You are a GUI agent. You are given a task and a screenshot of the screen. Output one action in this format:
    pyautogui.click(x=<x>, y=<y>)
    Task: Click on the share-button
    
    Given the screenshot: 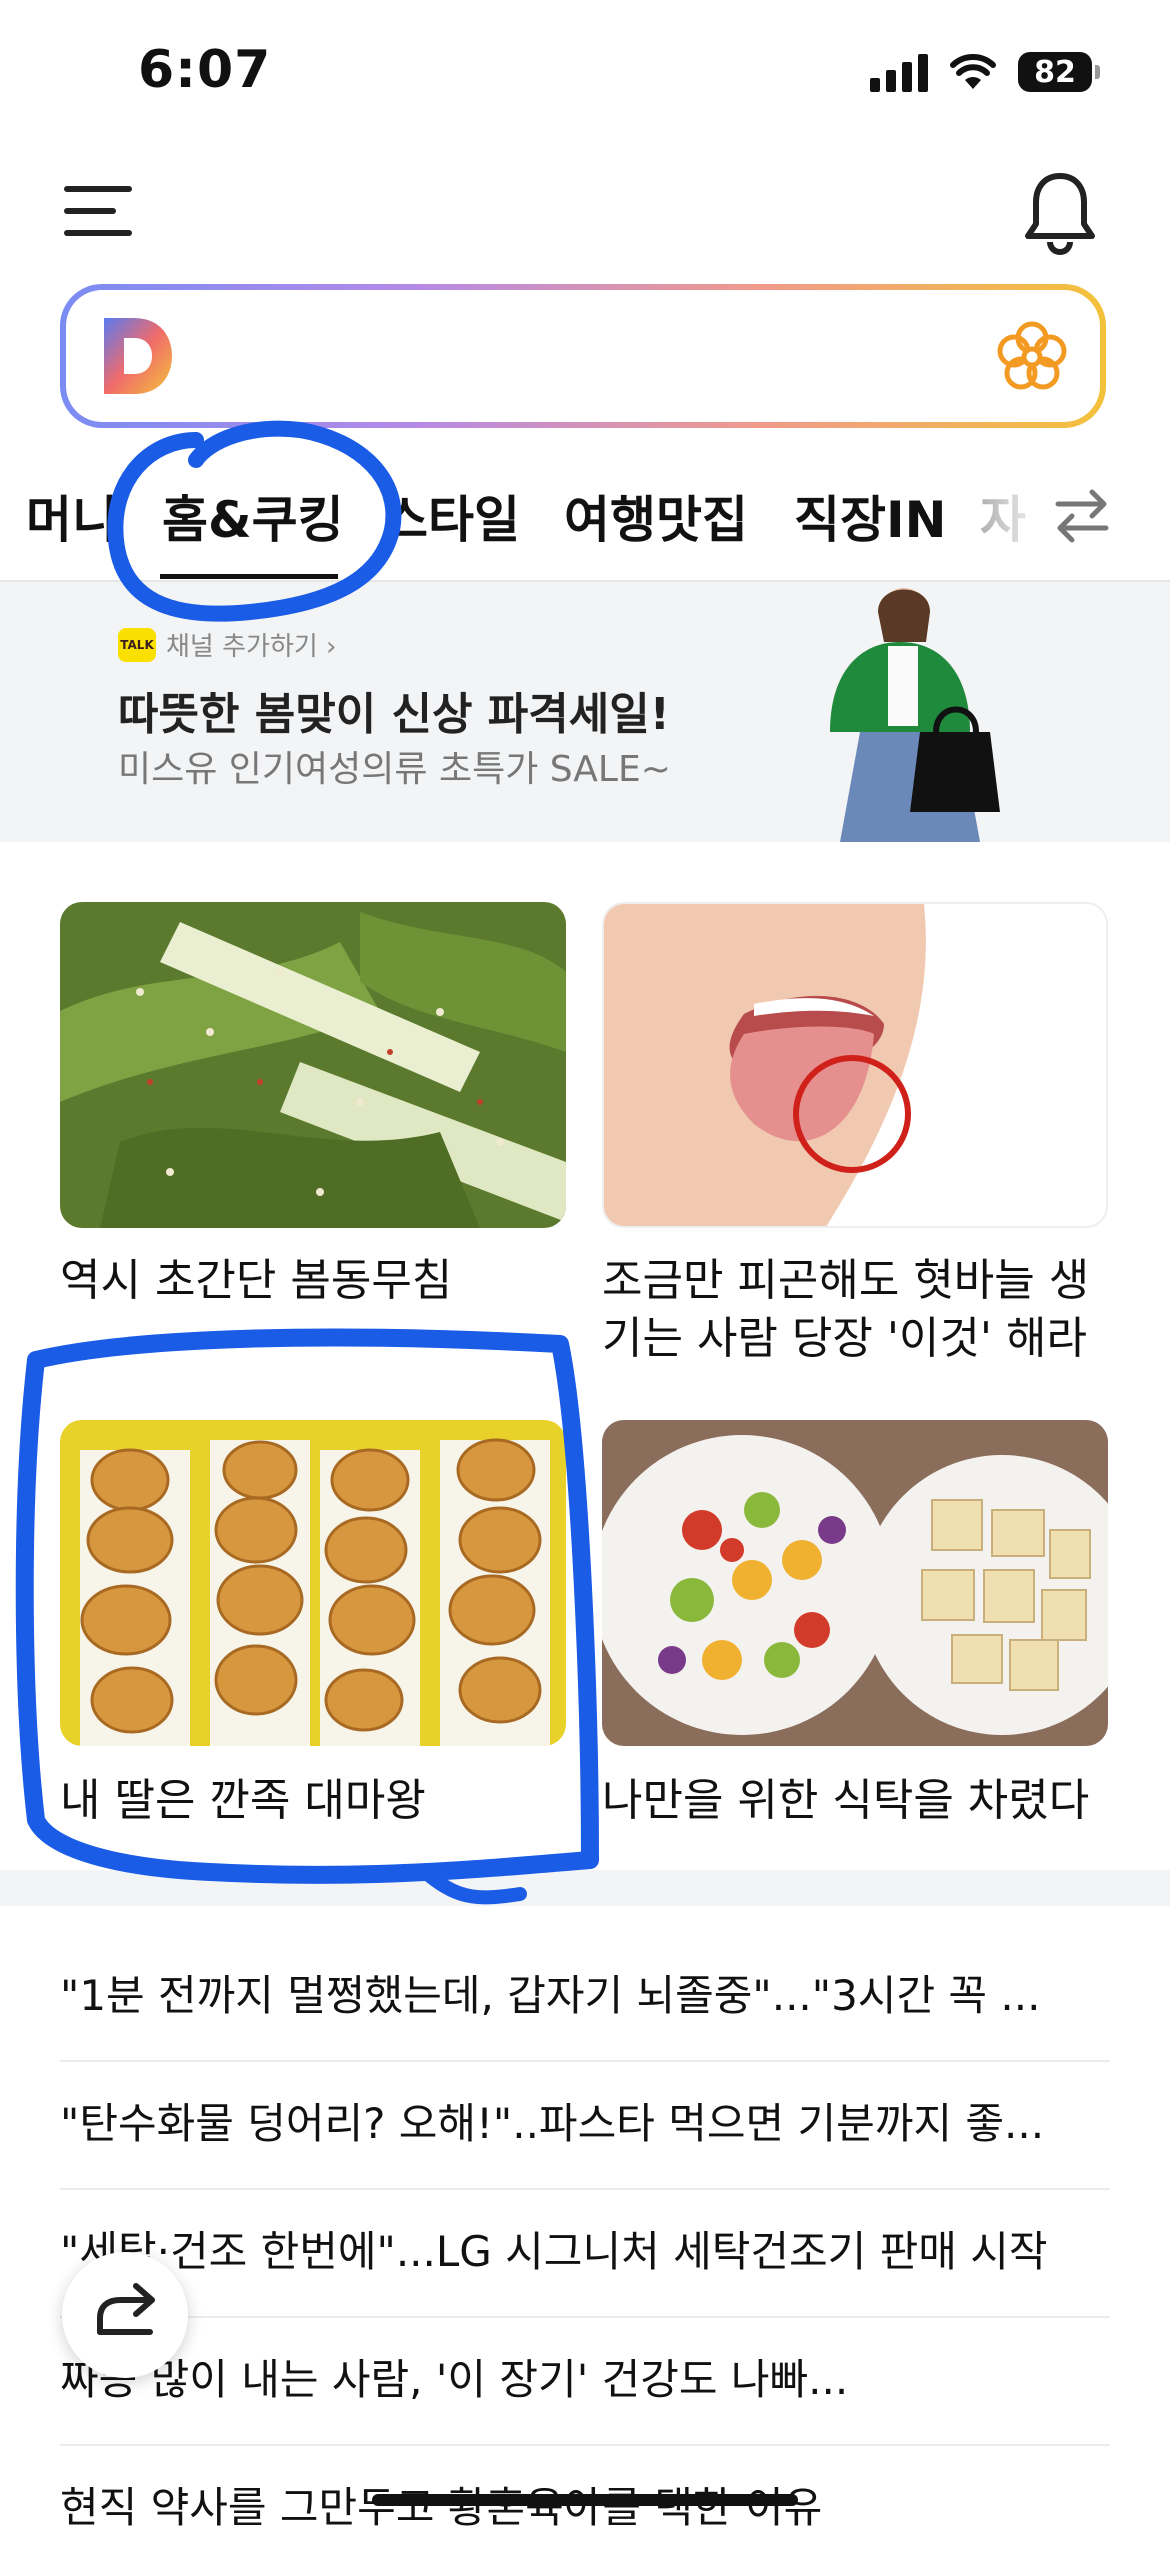 What is the action you would take?
    pyautogui.click(x=125, y=2315)
    